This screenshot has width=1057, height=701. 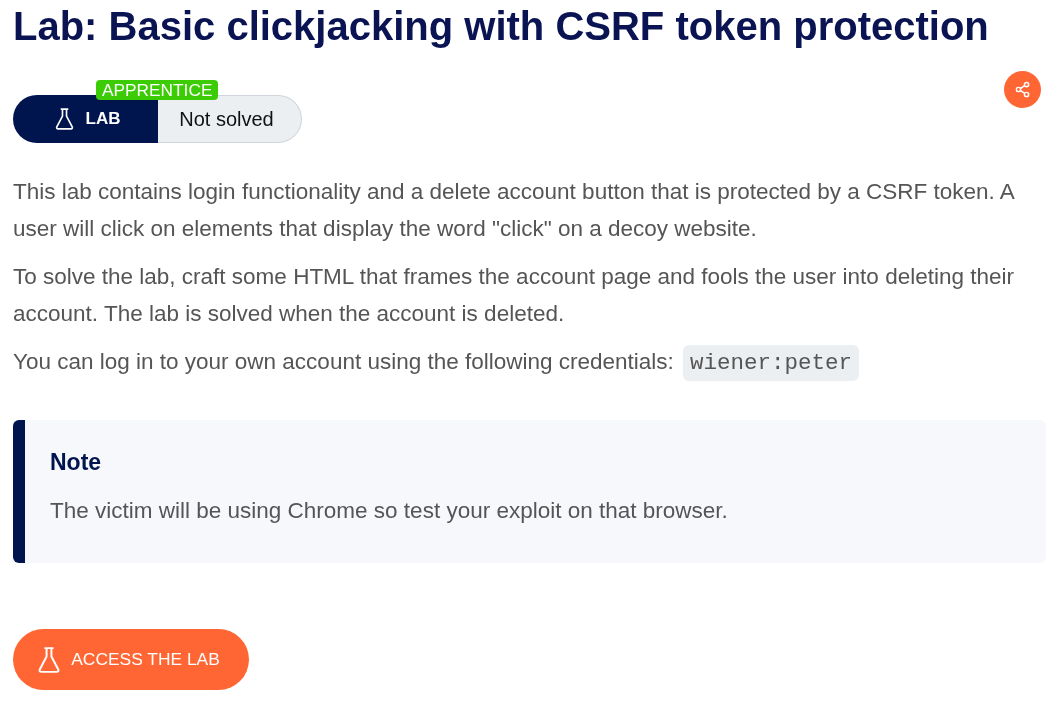 I want to click on paragraph: This lab contains login functionality and a delete account button that is protected by a CSRF token. A user will click on elements that display the word "click" on a decoy website., so click(x=514, y=210).